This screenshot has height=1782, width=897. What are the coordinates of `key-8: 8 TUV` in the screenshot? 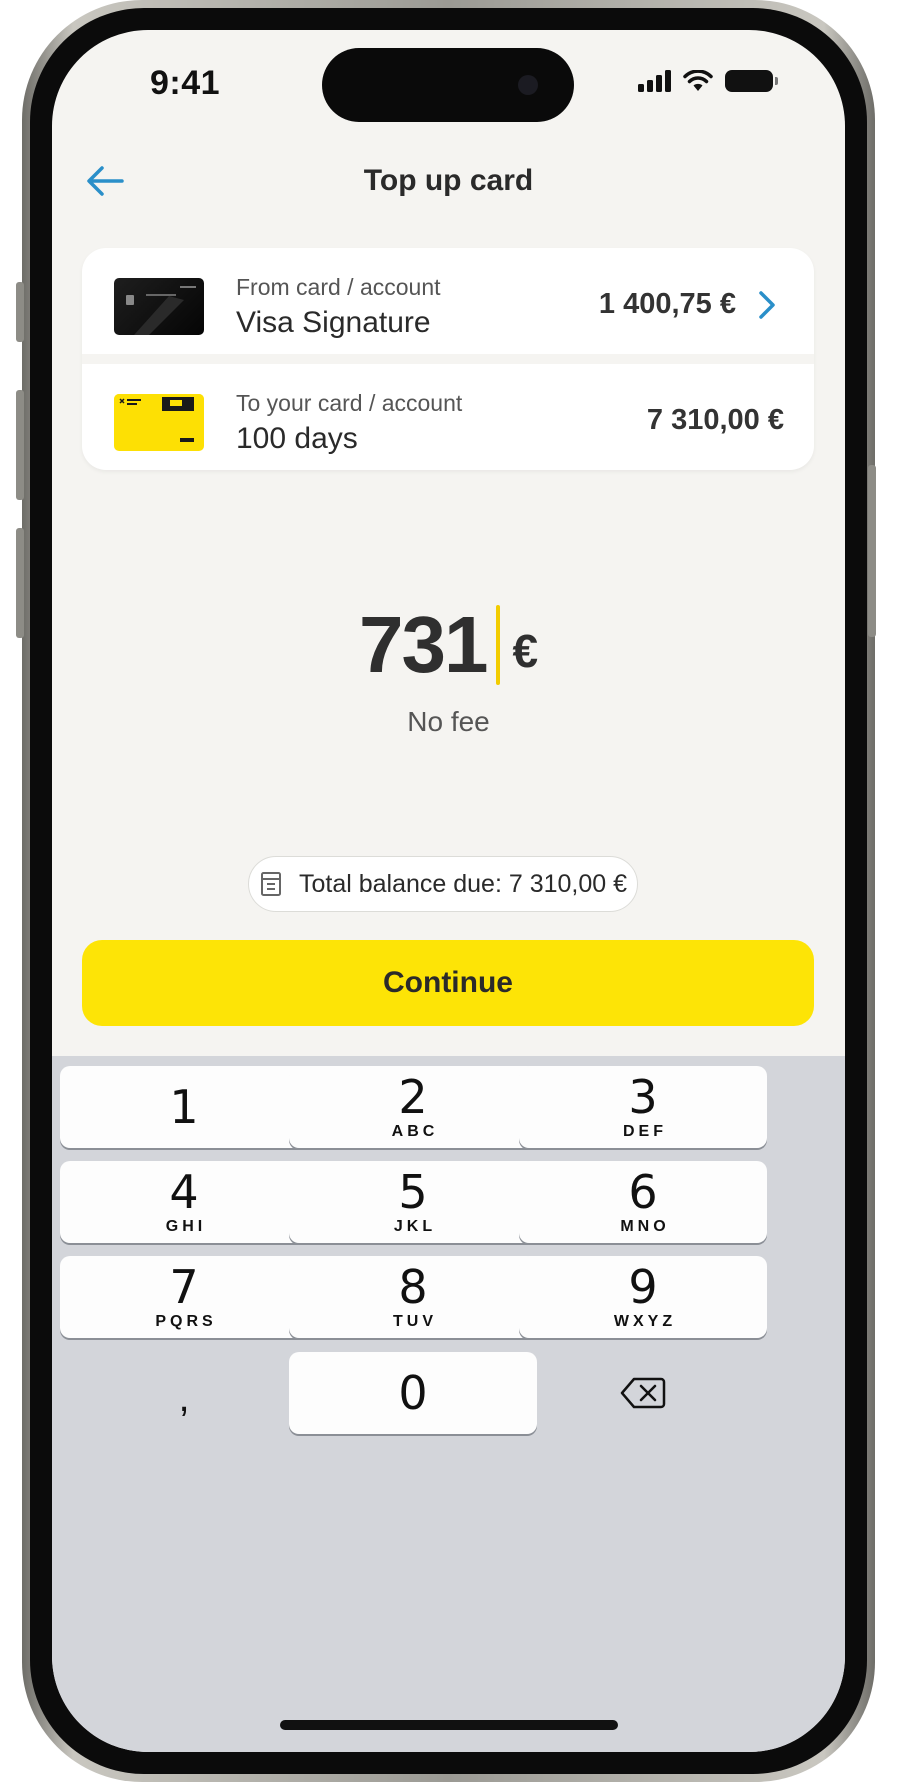 It's located at (413, 1297).